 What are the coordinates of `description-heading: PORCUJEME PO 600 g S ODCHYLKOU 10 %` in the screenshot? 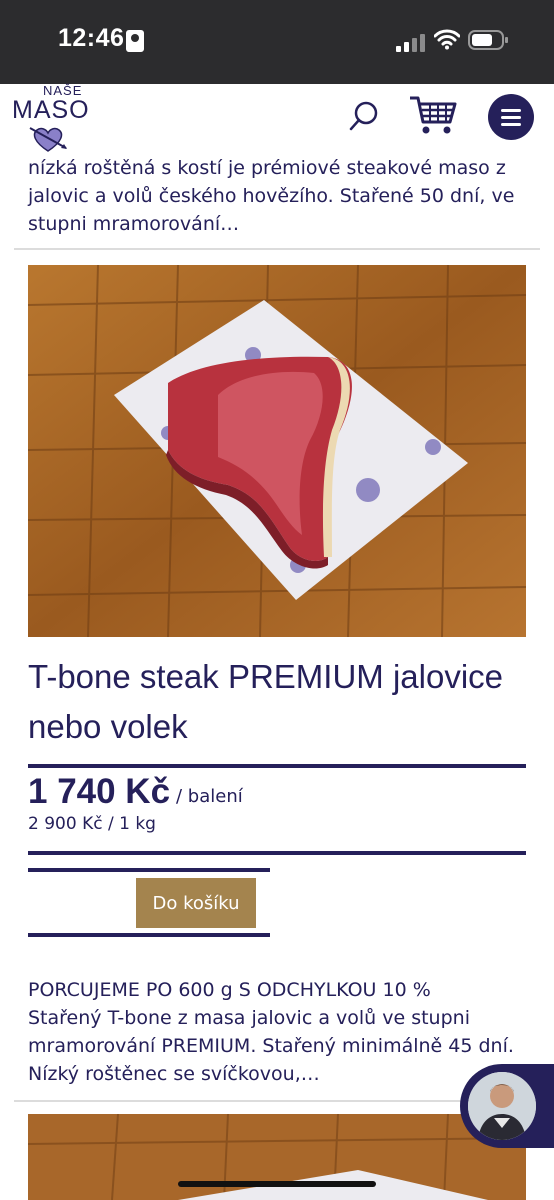 It's located at (229, 990).